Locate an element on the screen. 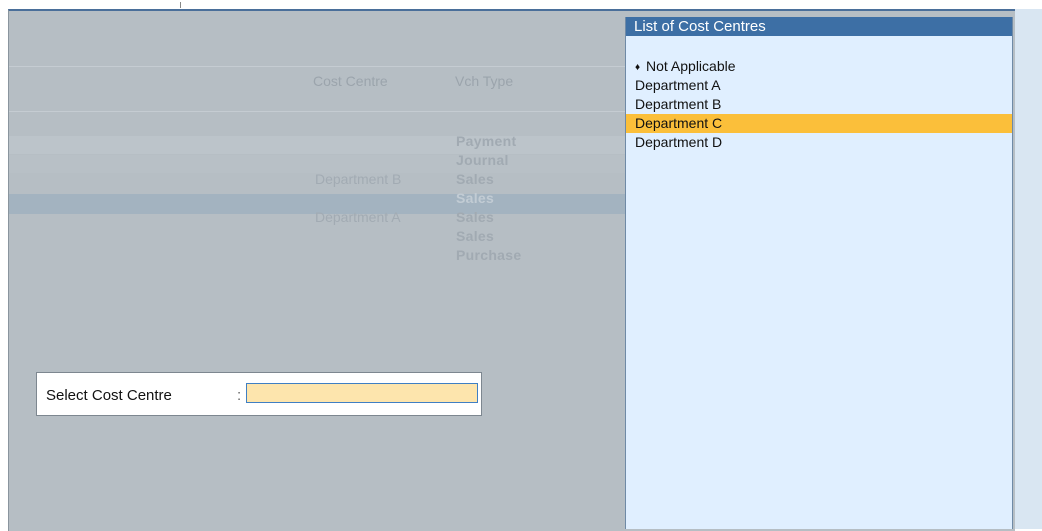 Image resolution: width=1042 pixels, height=531 pixels. row-band is located at coordinates (317, 145).